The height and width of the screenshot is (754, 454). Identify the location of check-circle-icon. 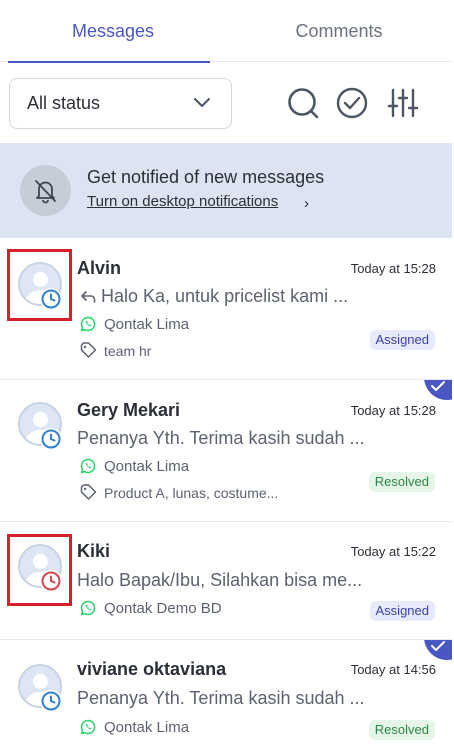
(352, 103).